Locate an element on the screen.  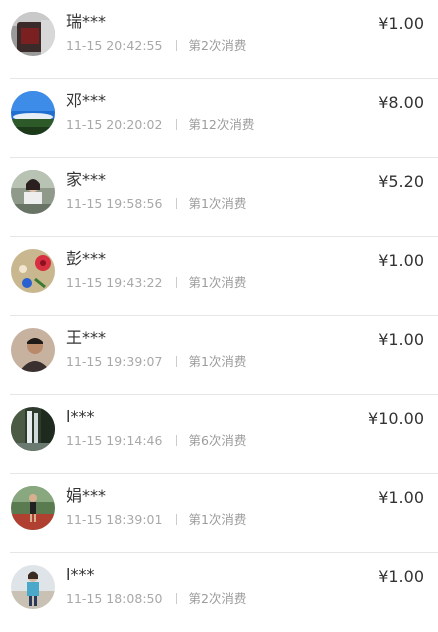
list-item: 王*** 11-15 19:39:07 第1次消费 ¥1.00 is located at coordinates (219, 355).